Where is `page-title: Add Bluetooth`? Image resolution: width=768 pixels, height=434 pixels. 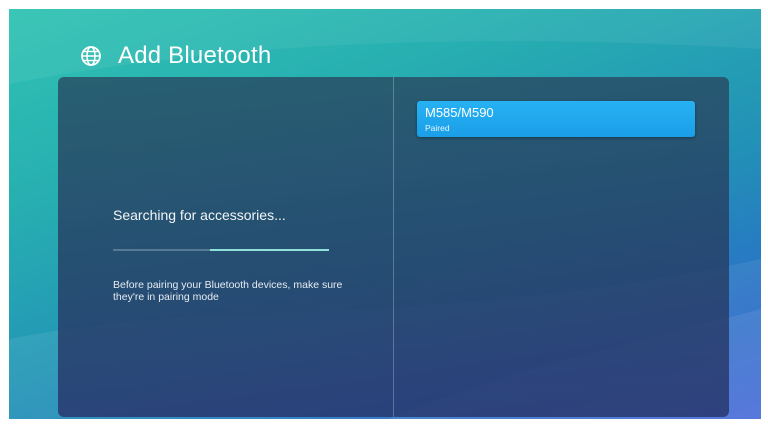 page-title: Add Bluetooth is located at coordinates (195, 55).